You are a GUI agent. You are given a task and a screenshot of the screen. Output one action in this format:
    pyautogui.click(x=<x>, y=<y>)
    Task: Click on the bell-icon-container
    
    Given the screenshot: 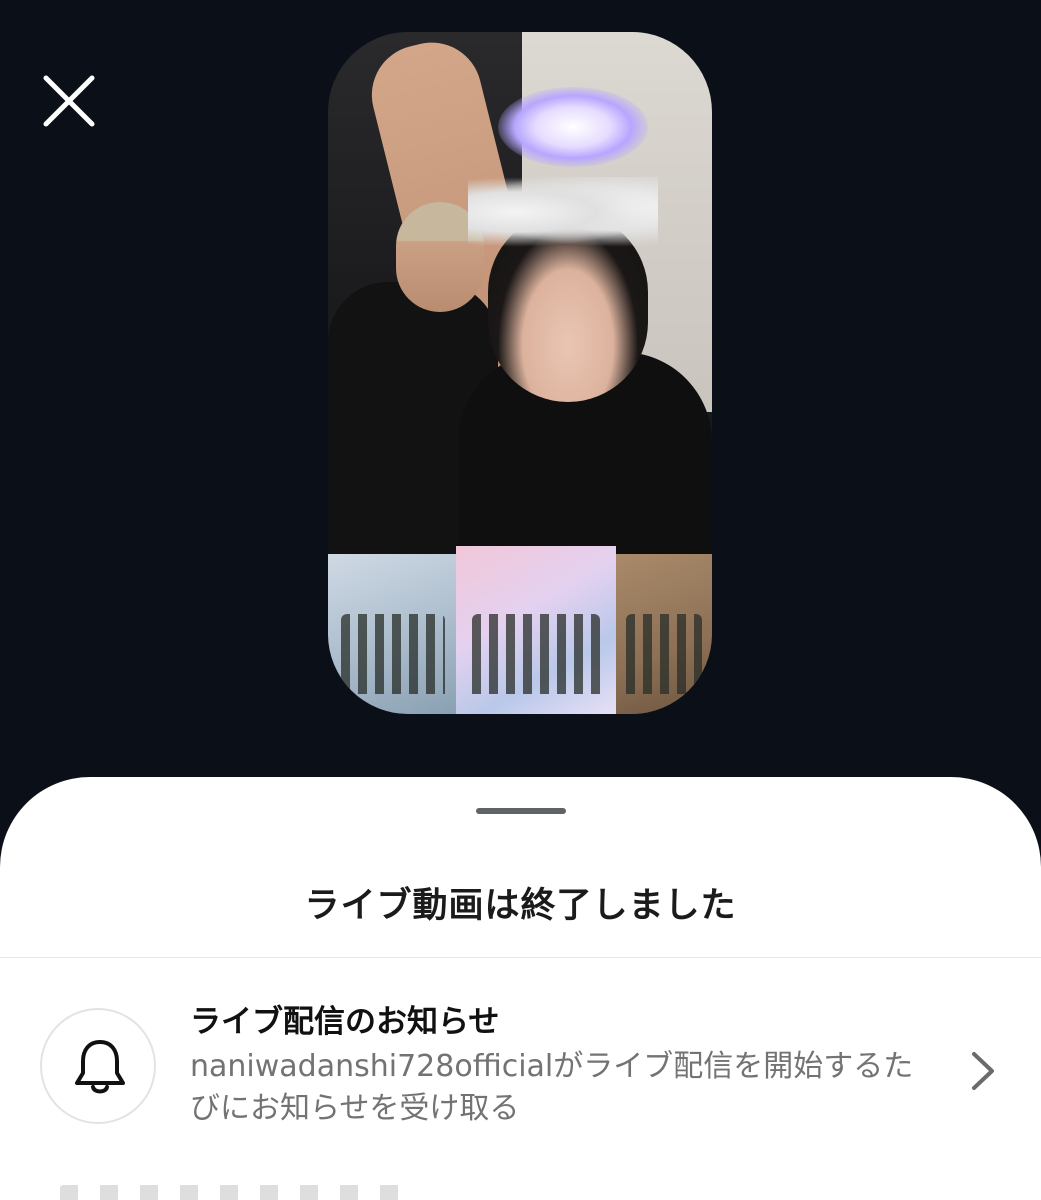 What is the action you would take?
    pyautogui.click(x=98, y=1066)
    